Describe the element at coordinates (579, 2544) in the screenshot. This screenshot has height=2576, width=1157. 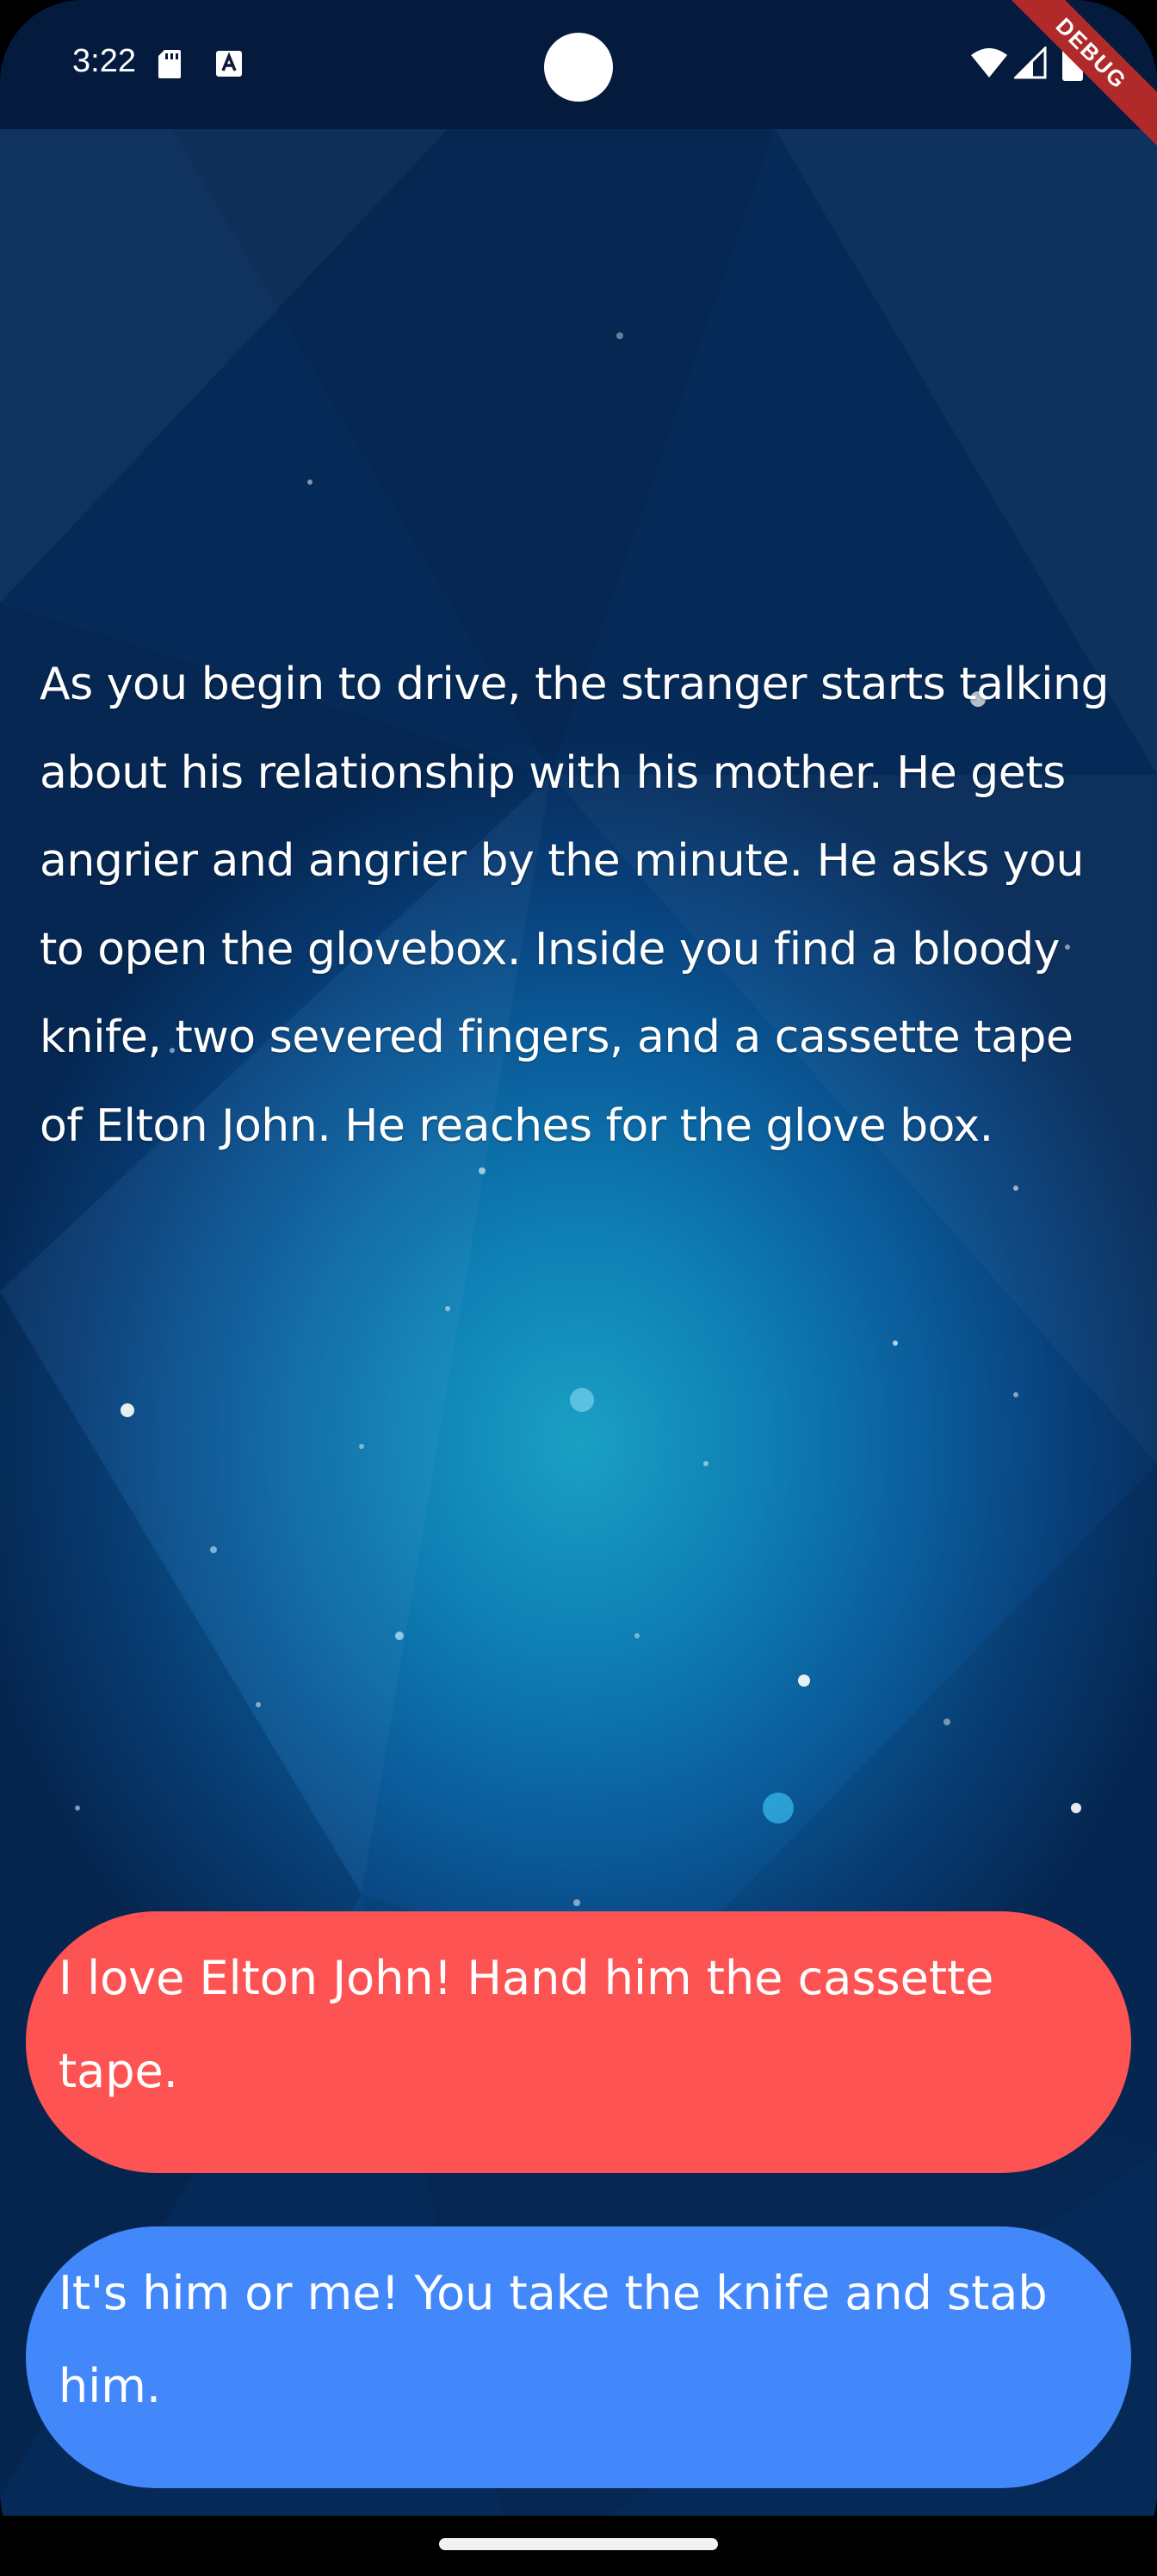
I see `home-gesture-handle` at that location.